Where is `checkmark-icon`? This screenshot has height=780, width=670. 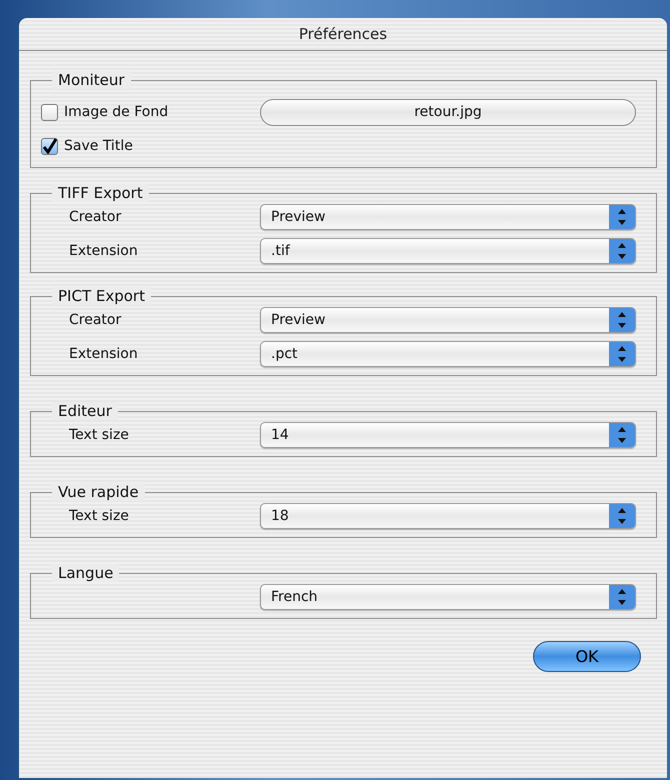
checkmark-icon is located at coordinates (49, 146).